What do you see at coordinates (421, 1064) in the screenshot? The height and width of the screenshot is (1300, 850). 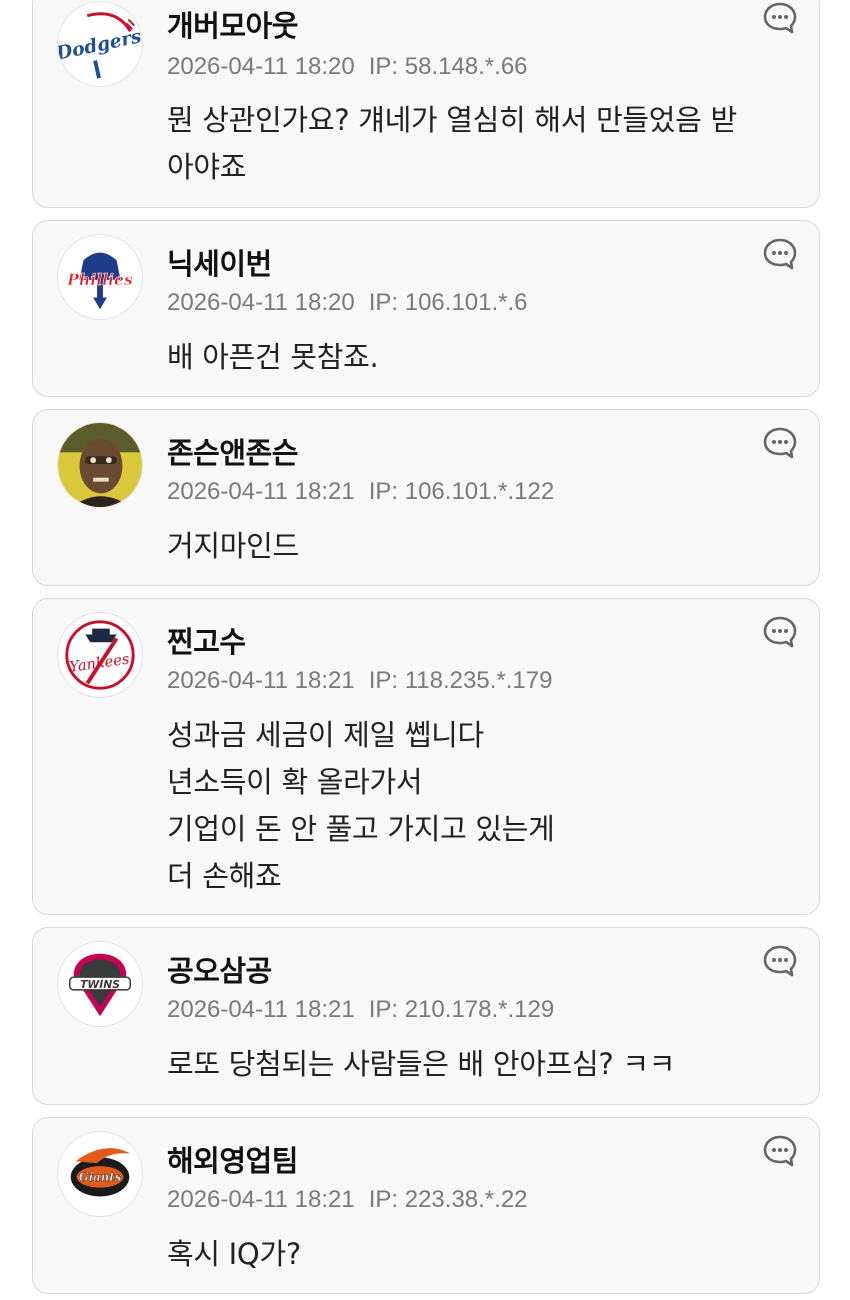 I see `comment-line: 로또 당첨되는 사람들은 배 안아프심? ㅋㅋ` at bounding box center [421, 1064].